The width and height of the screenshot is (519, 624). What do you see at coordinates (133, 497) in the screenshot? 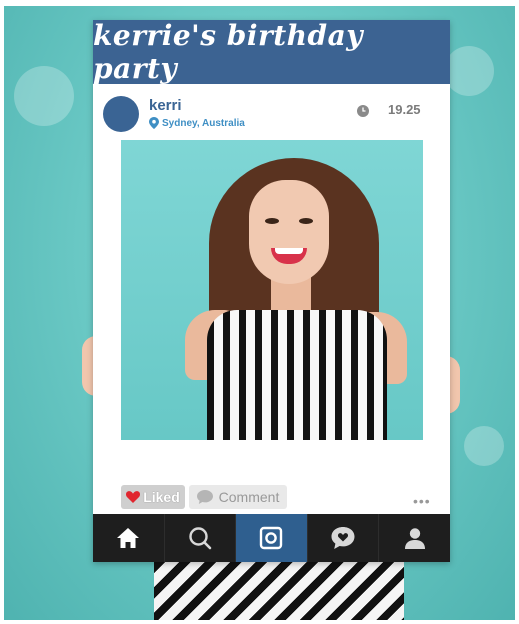
I see `heart-icon` at bounding box center [133, 497].